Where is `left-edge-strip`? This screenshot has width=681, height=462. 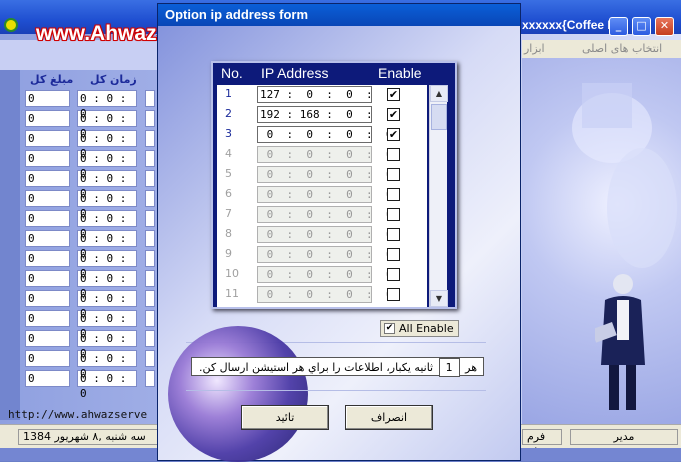 left-edge-strip is located at coordinates (10, 230).